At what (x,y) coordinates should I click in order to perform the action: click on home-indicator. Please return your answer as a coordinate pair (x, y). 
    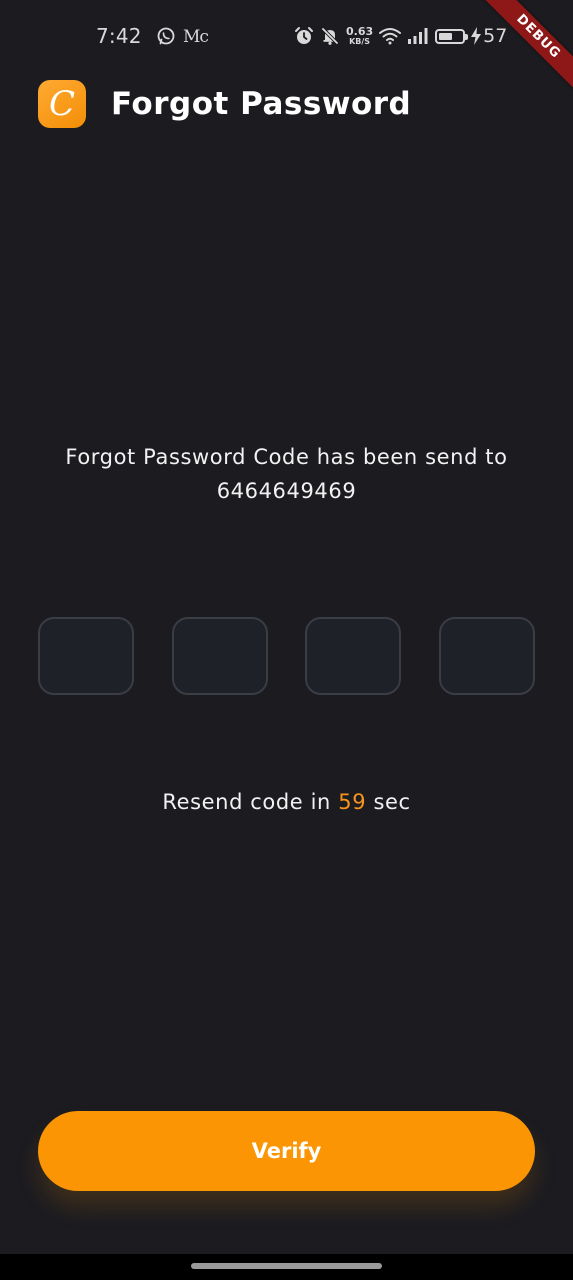
    Looking at the image, I should click on (286, 1266).